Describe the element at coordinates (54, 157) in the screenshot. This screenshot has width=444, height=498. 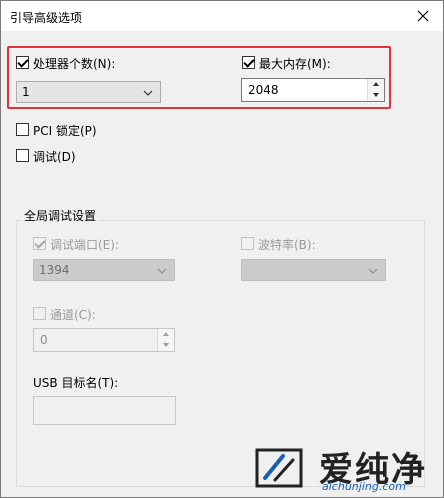
I see `debug-label: 调试(D)` at that location.